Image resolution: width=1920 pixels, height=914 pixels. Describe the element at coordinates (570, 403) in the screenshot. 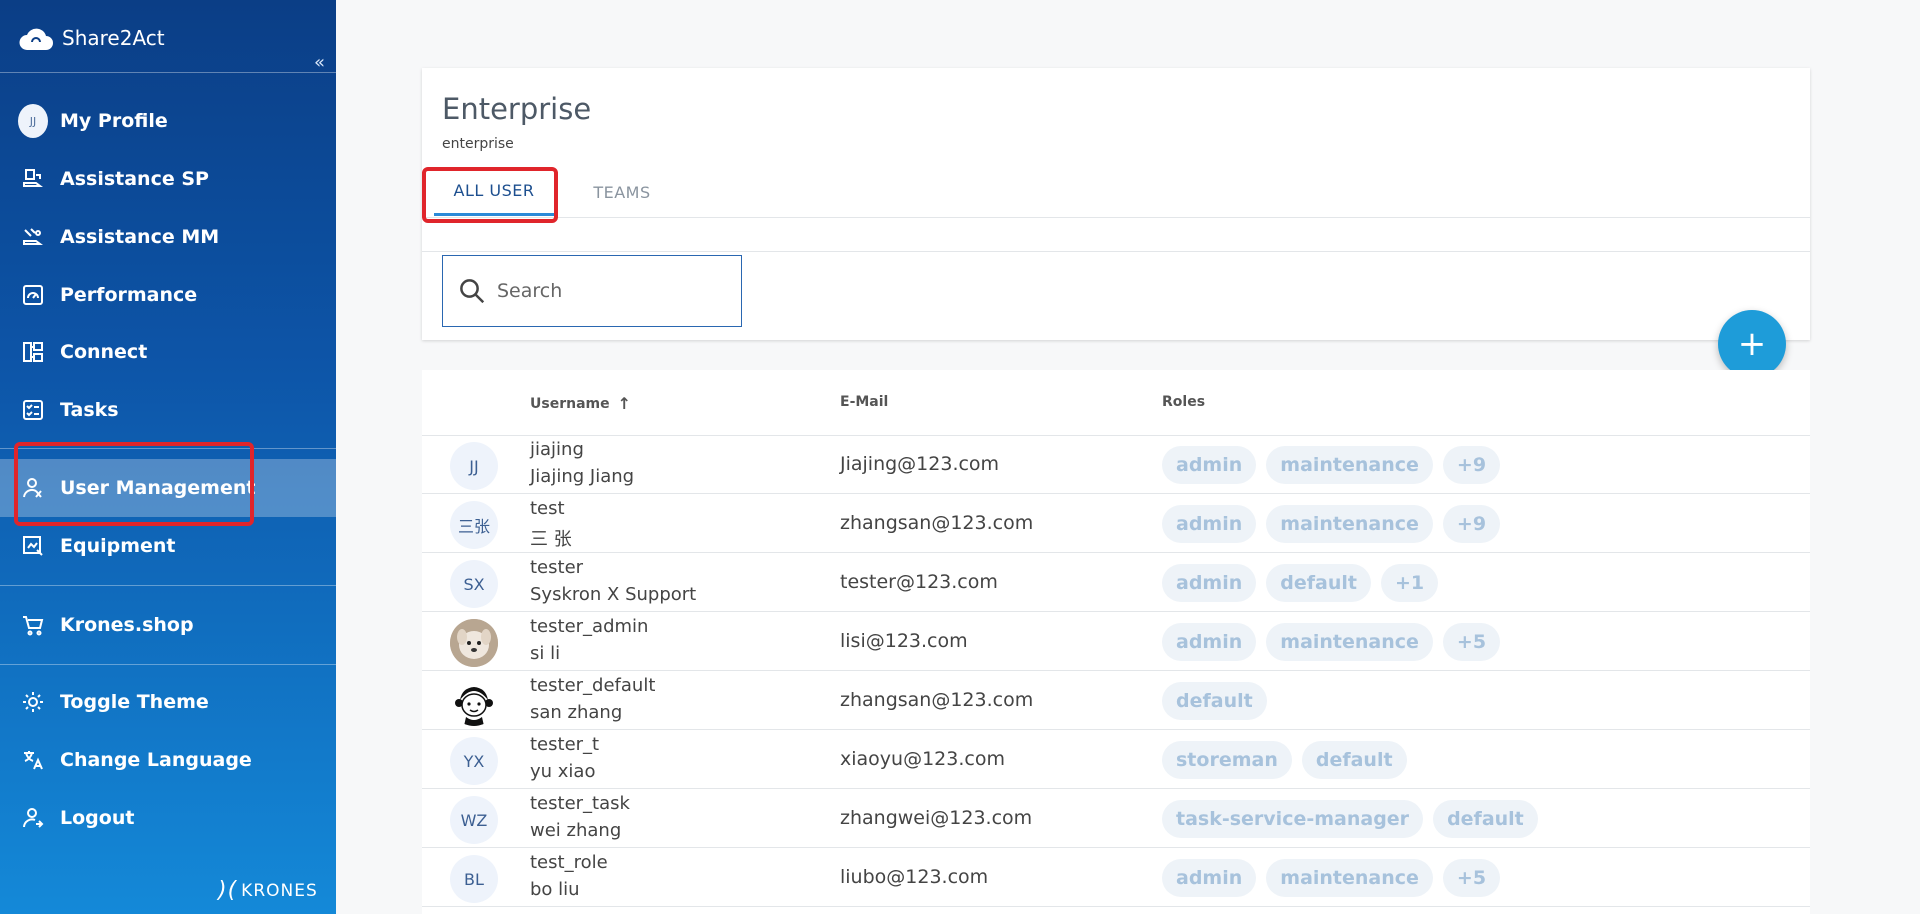

I see `column-header-label: Username` at that location.